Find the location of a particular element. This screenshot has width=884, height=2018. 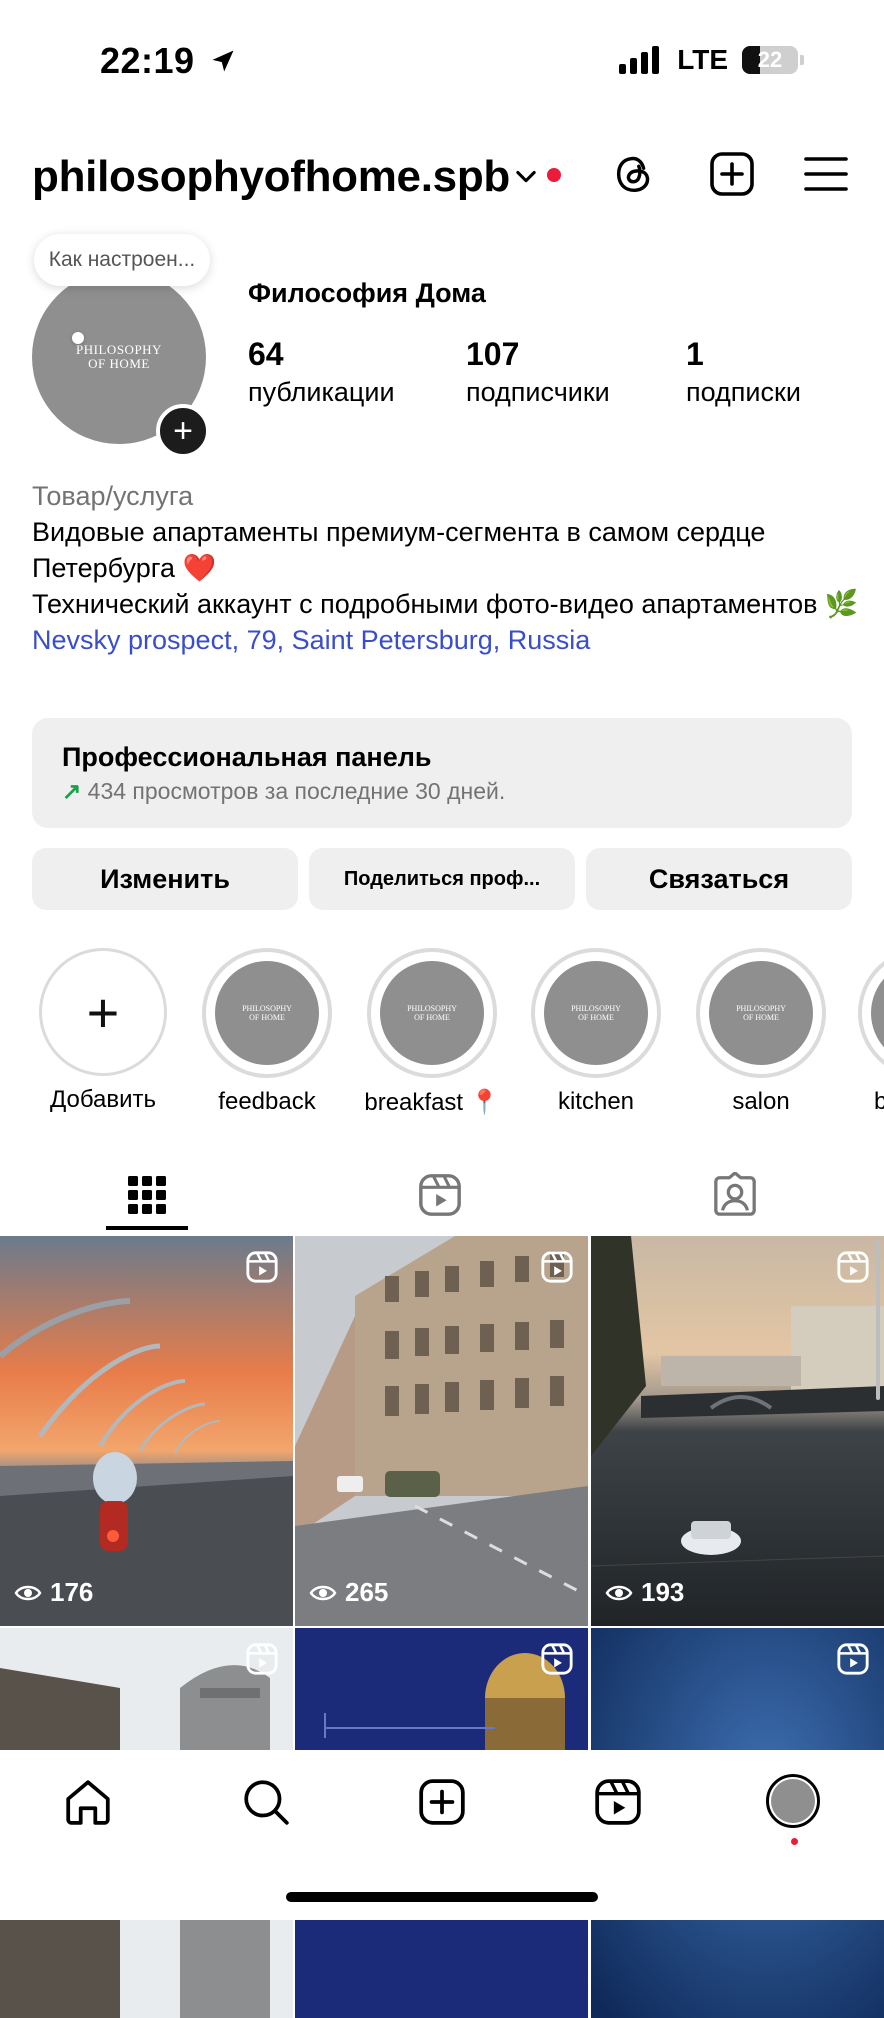

location-arrow-icon is located at coordinates (223, 61).